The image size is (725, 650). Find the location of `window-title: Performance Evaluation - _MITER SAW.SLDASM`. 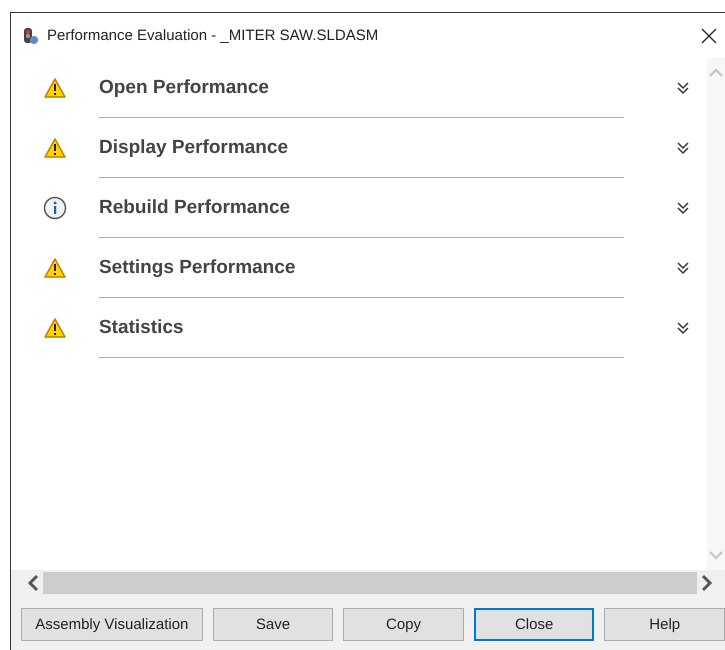

window-title: Performance Evaluation - _MITER SAW.SLDASM is located at coordinates (213, 35).